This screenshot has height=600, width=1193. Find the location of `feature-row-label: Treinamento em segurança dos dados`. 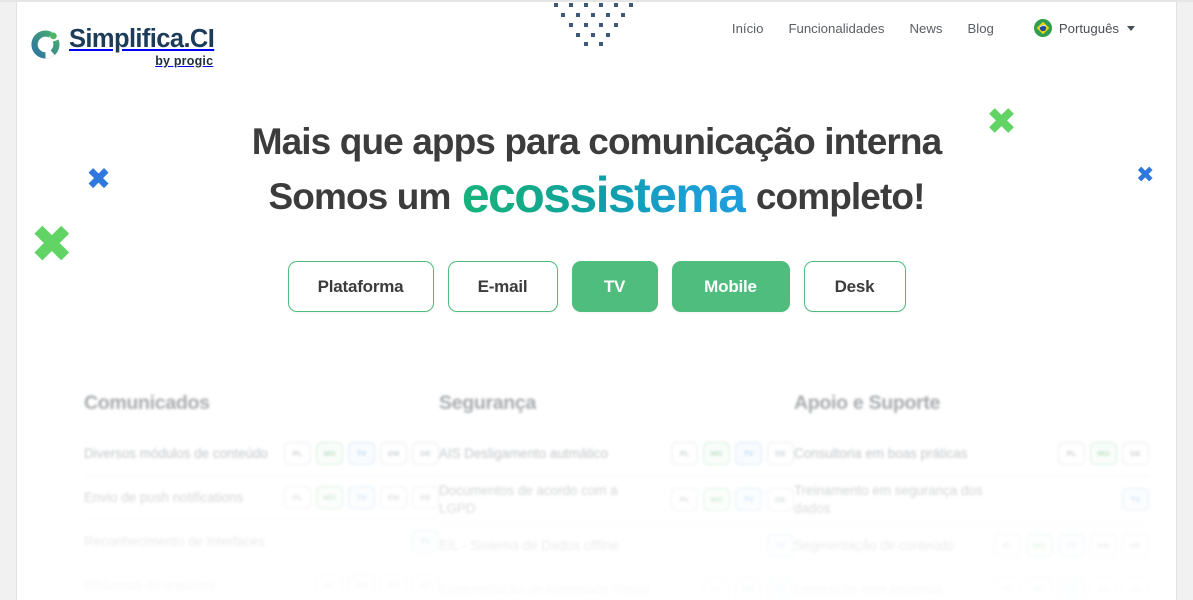

feature-row-label: Treinamento em segurança dos dados is located at coordinates (888, 499).